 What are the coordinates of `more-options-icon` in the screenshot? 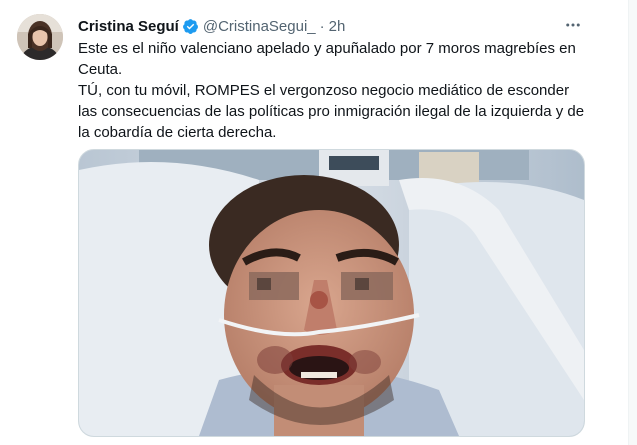 It's located at (573, 25).